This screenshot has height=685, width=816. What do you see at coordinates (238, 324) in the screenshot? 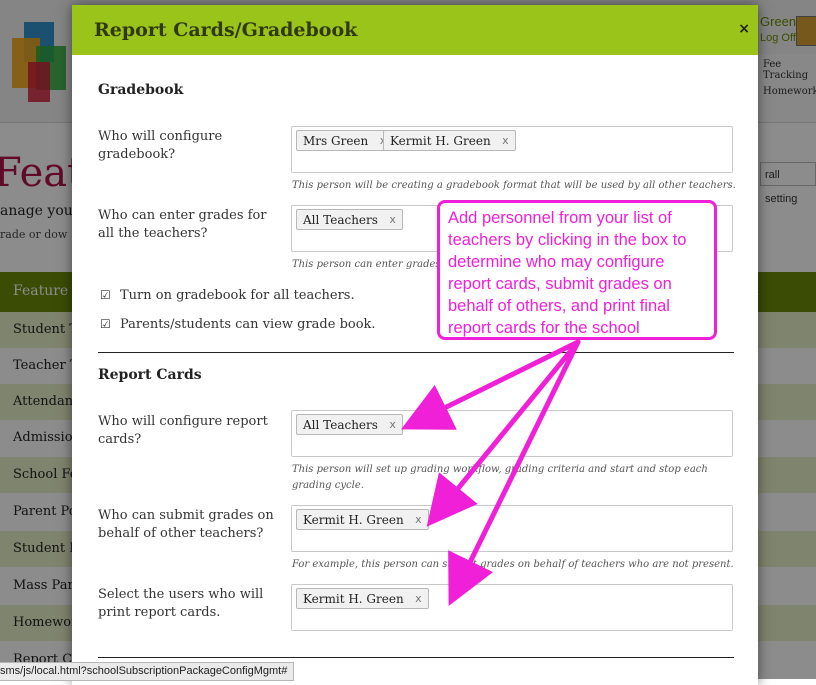
I see `parents-view-gradebook-checkbox: ☑ Parents/students can view grade book.` at bounding box center [238, 324].